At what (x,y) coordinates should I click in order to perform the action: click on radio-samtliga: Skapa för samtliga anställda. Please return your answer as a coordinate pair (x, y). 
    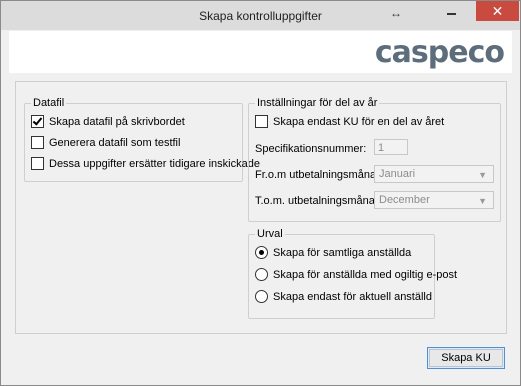
    Looking at the image, I should click on (333, 252).